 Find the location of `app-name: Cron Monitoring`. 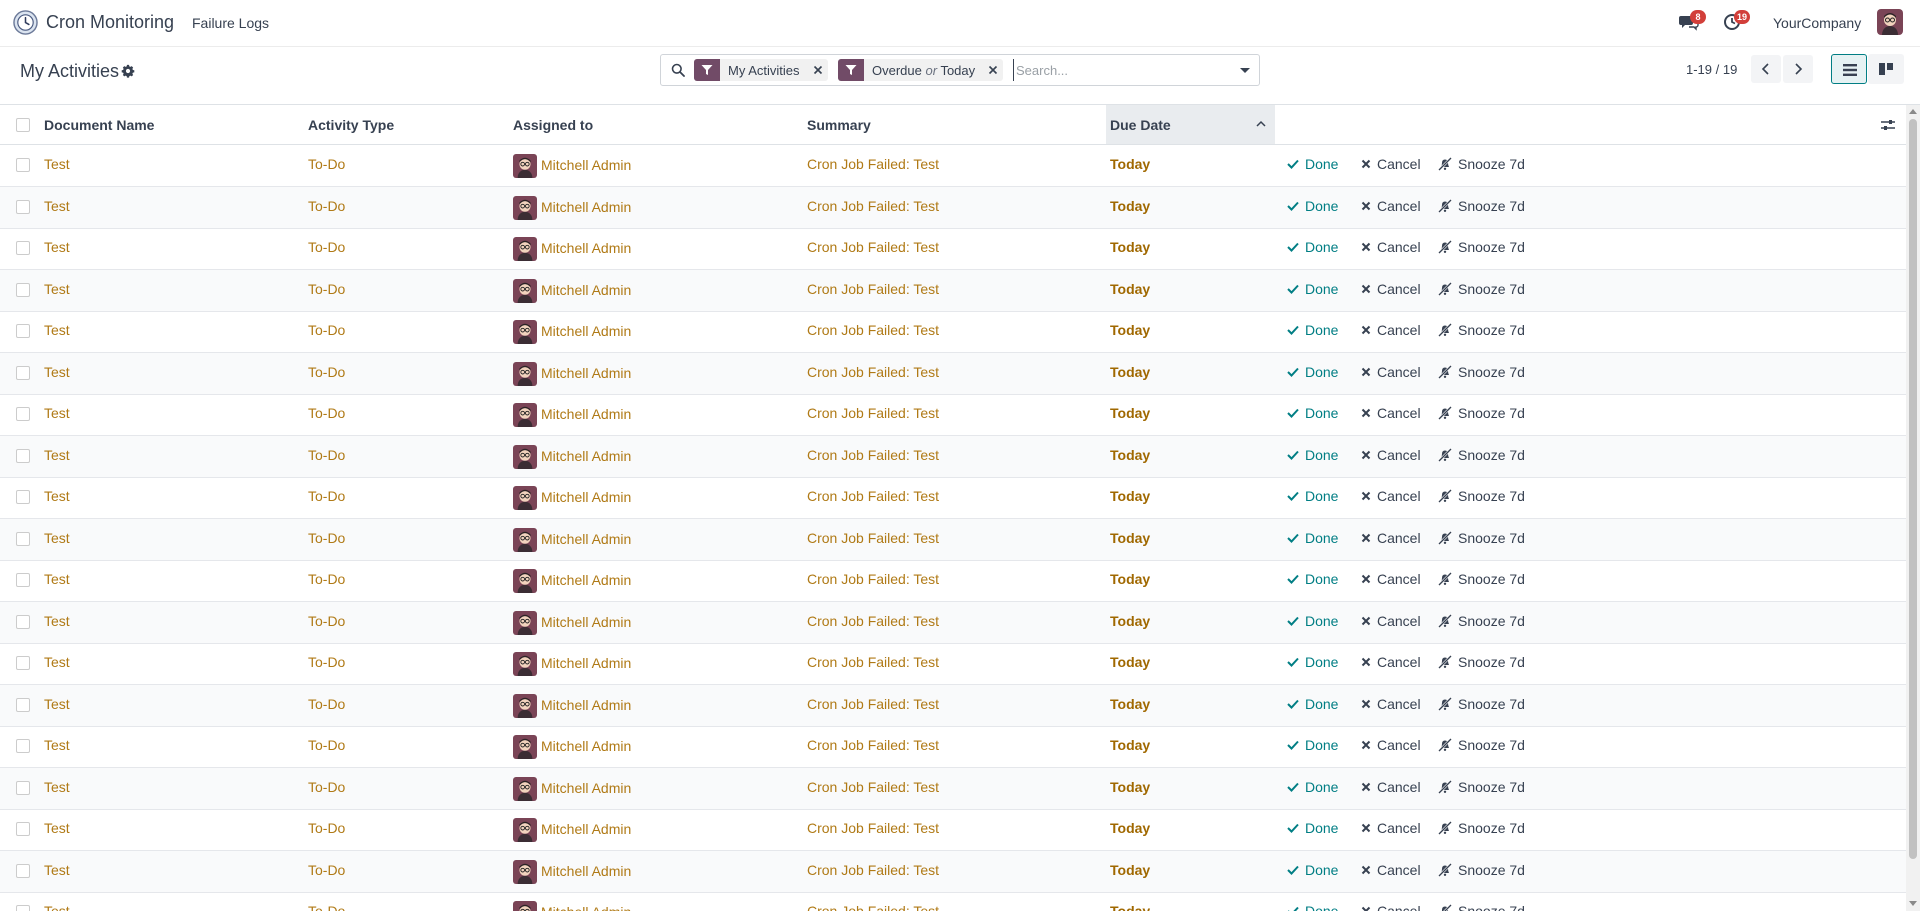

app-name: Cron Monitoring is located at coordinates (110, 22).